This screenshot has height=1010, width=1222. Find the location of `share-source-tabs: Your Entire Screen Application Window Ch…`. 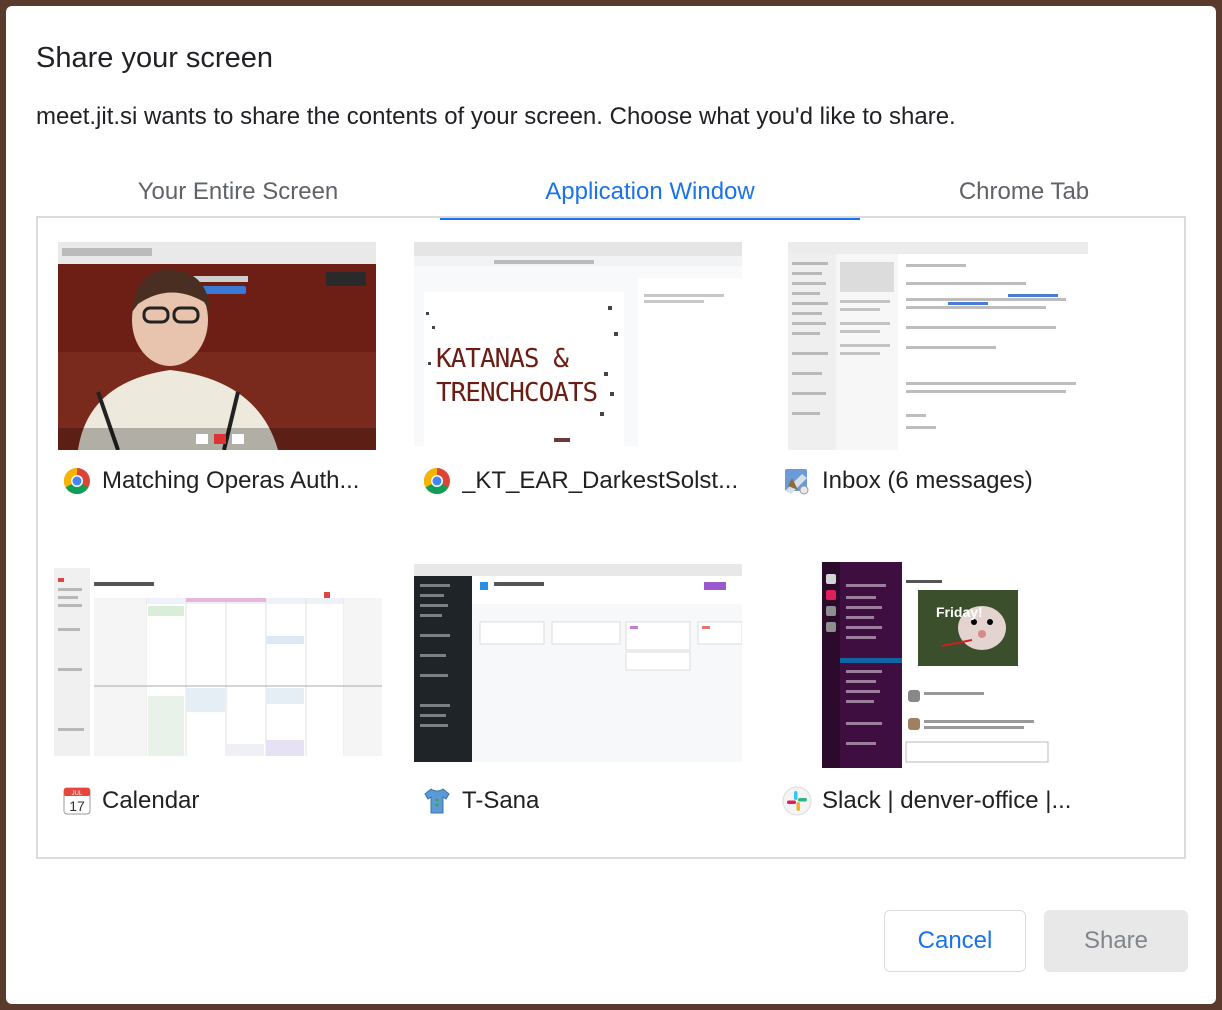

share-source-tabs: Your Entire Screen Application Window Ch… is located at coordinates (612, 193).